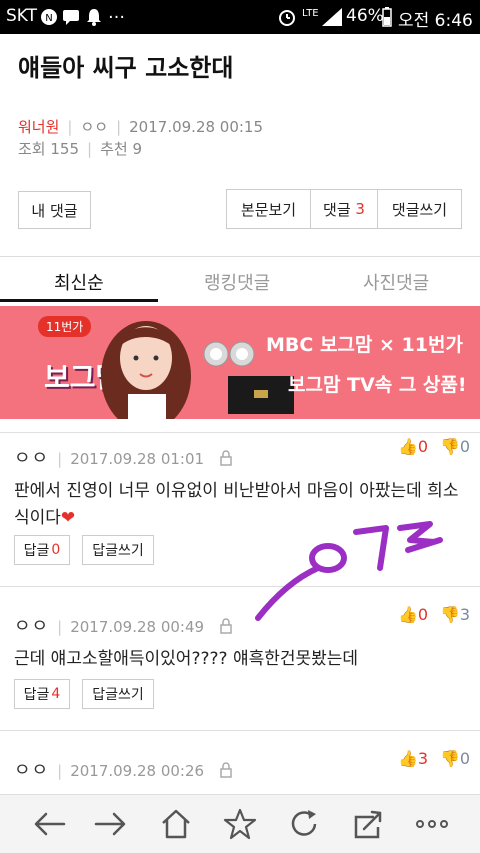 The height and width of the screenshot is (853, 480). Describe the element at coordinates (32, 149) in the screenshot. I see `views-label: 조회` at that location.